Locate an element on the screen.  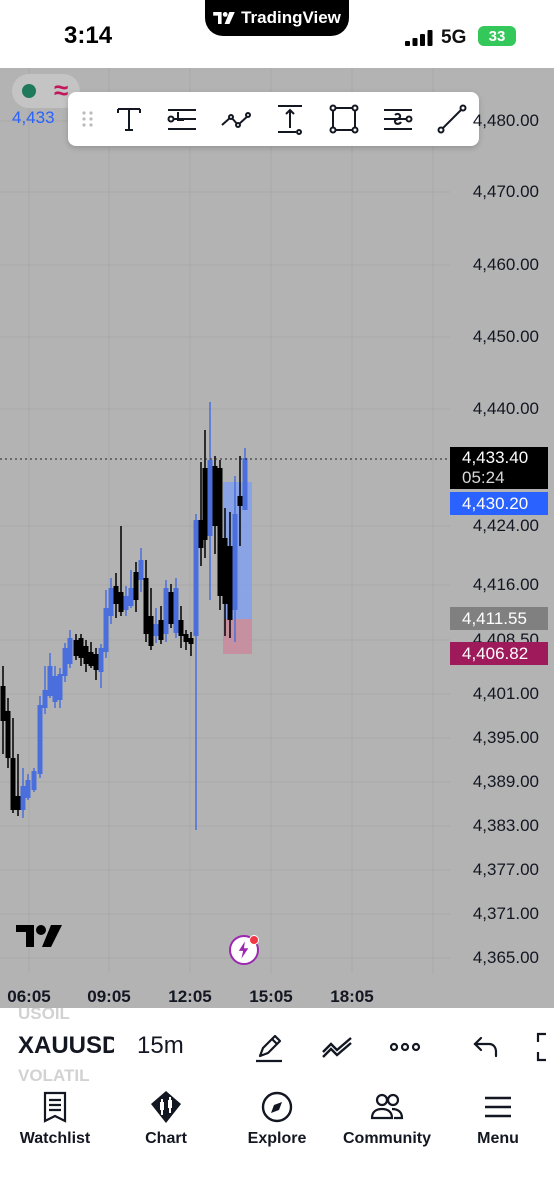
entry-price-badge: 4,411.55 is located at coordinates (499, 618).